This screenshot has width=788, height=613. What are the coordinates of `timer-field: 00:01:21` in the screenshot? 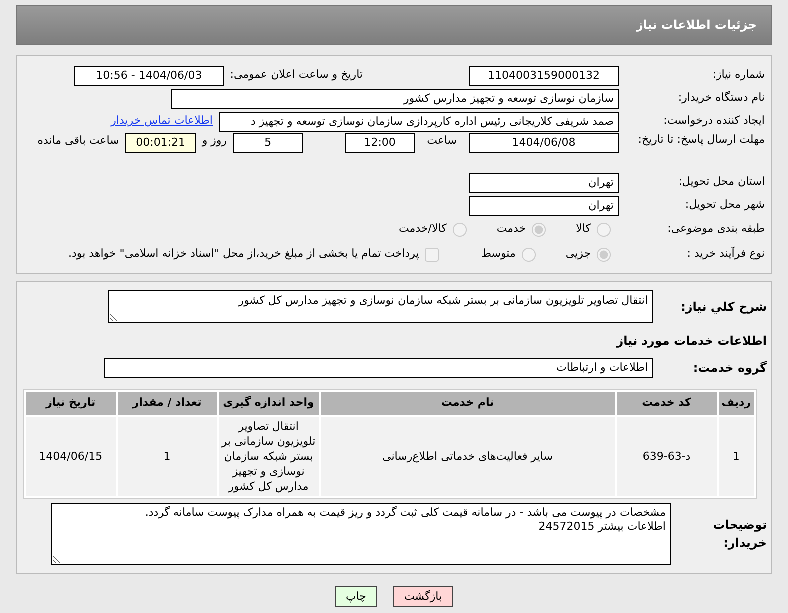 It's located at (160, 143).